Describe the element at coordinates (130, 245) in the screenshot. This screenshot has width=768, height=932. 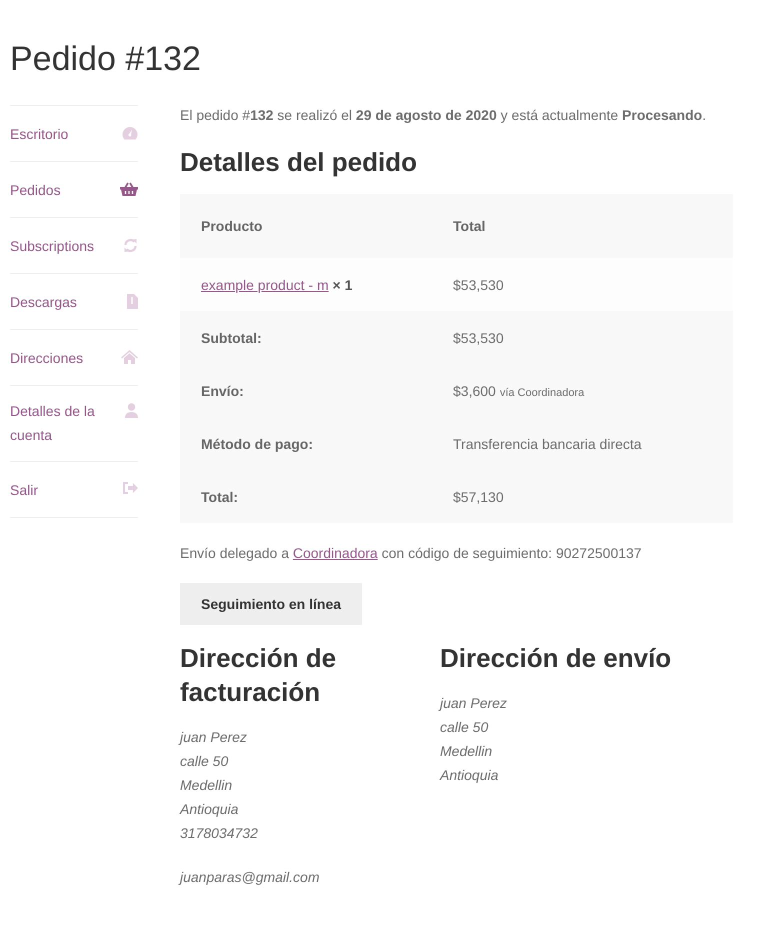
I see `refresh-icon` at that location.